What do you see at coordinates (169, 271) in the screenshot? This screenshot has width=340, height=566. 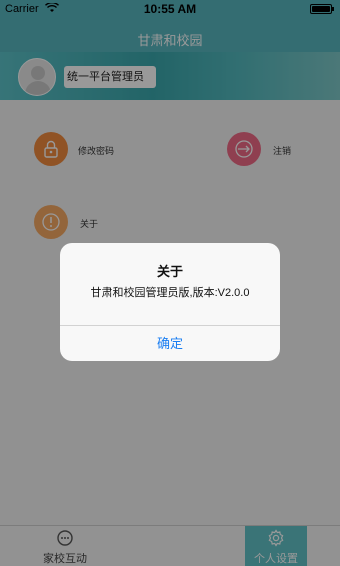 I see `dialog-title: 关于` at bounding box center [169, 271].